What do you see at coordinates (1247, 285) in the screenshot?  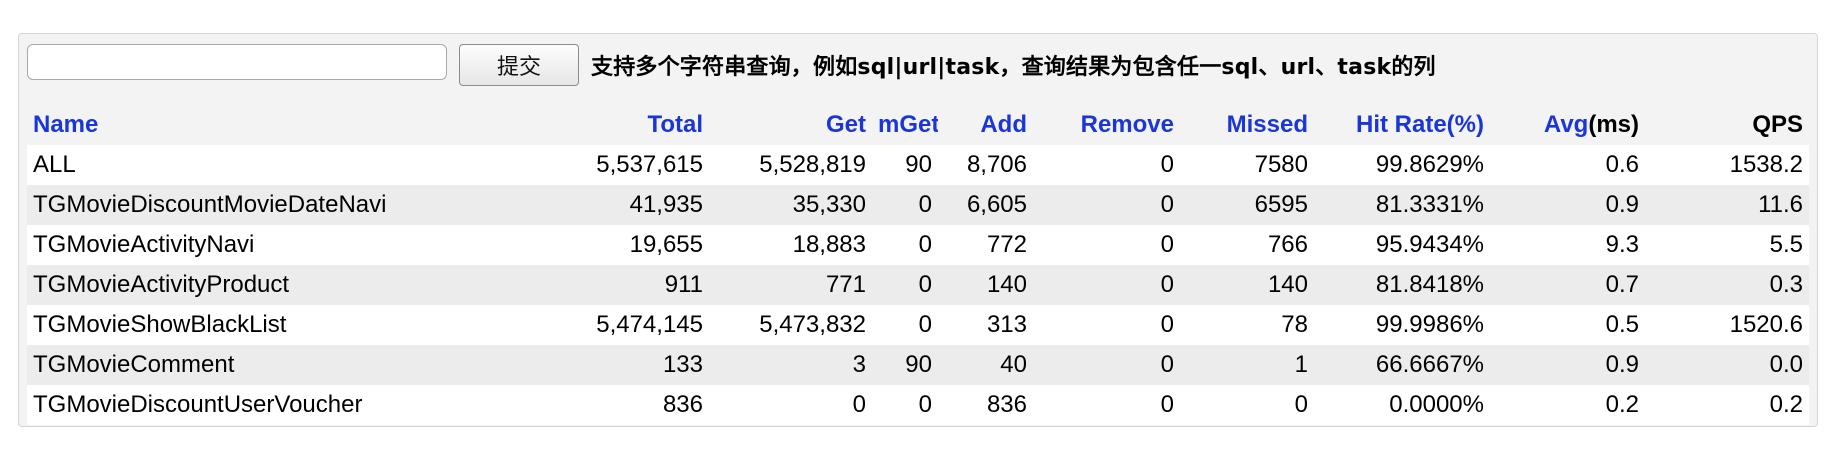 I see `cell-missed: 140` at bounding box center [1247, 285].